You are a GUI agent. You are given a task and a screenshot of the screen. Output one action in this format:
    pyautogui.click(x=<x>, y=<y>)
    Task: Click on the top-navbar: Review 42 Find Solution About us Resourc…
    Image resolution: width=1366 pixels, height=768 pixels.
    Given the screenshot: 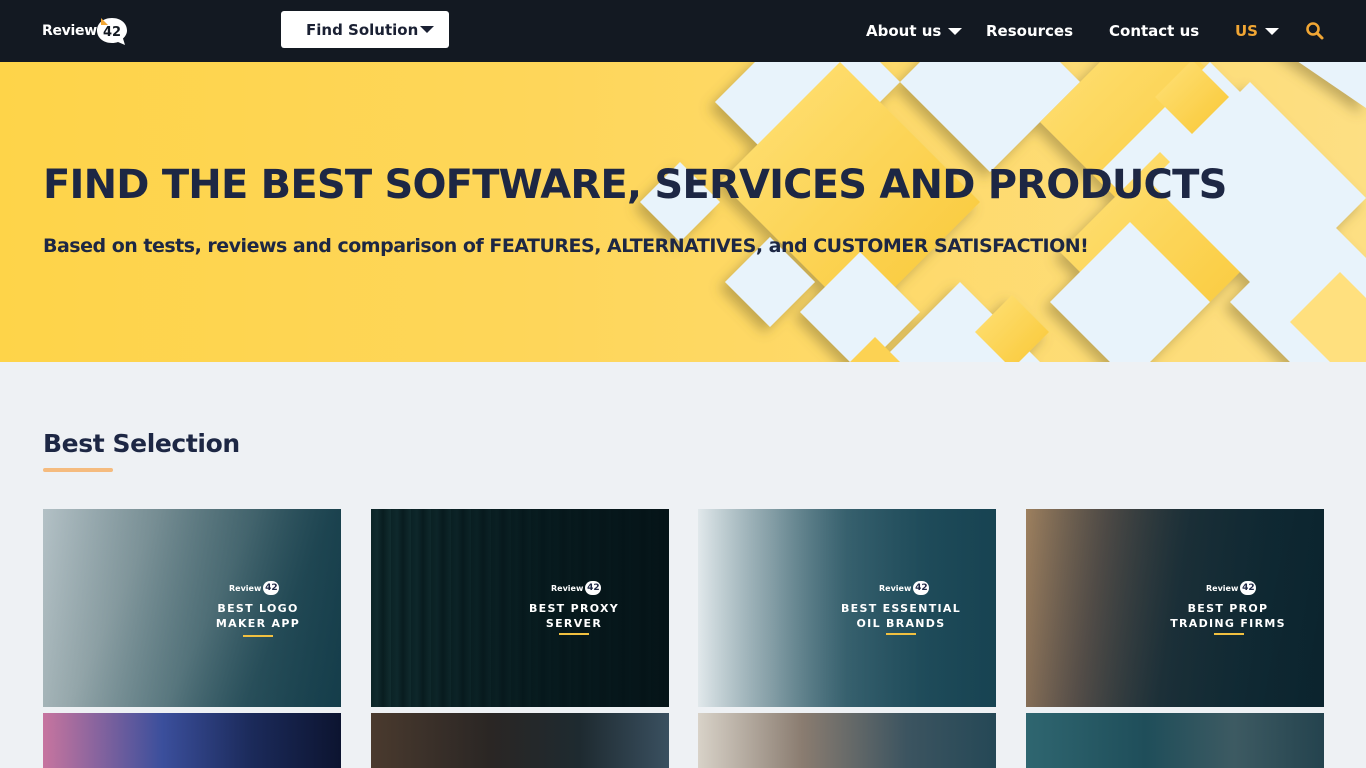 What is the action you would take?
    pyautogui.click(x=683, y=31)
    